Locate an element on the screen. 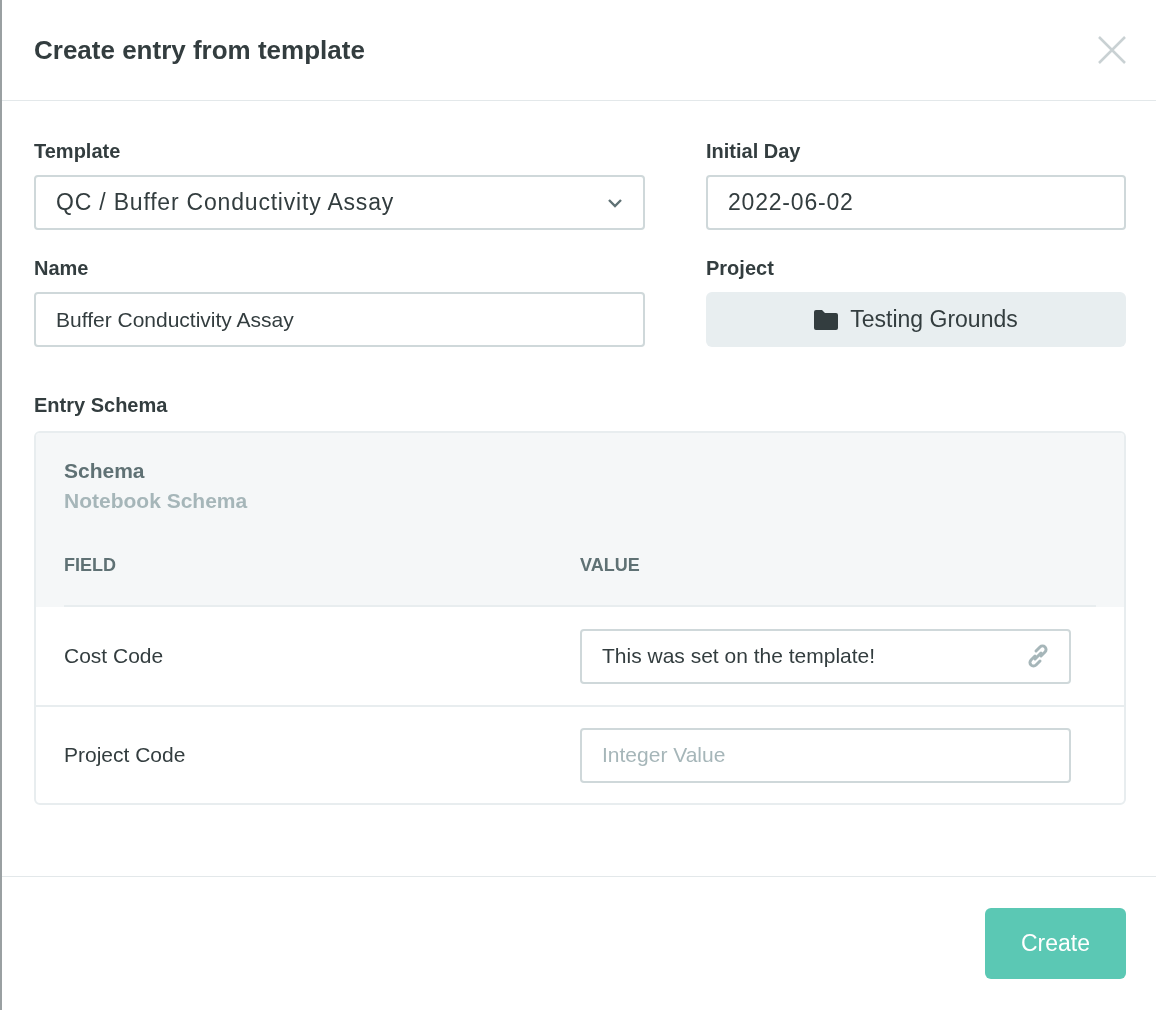  column-header: FIELD is located at coordinates (90, 565).